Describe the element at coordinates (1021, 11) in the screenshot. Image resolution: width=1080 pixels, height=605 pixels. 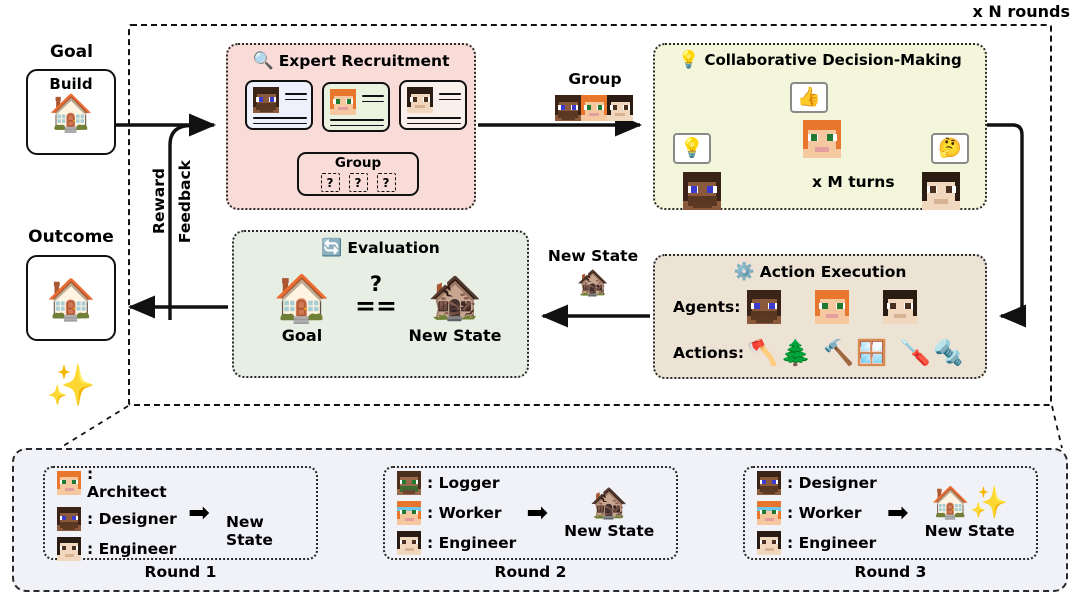
I see `rounds-count-label: x N rounds` at that location.